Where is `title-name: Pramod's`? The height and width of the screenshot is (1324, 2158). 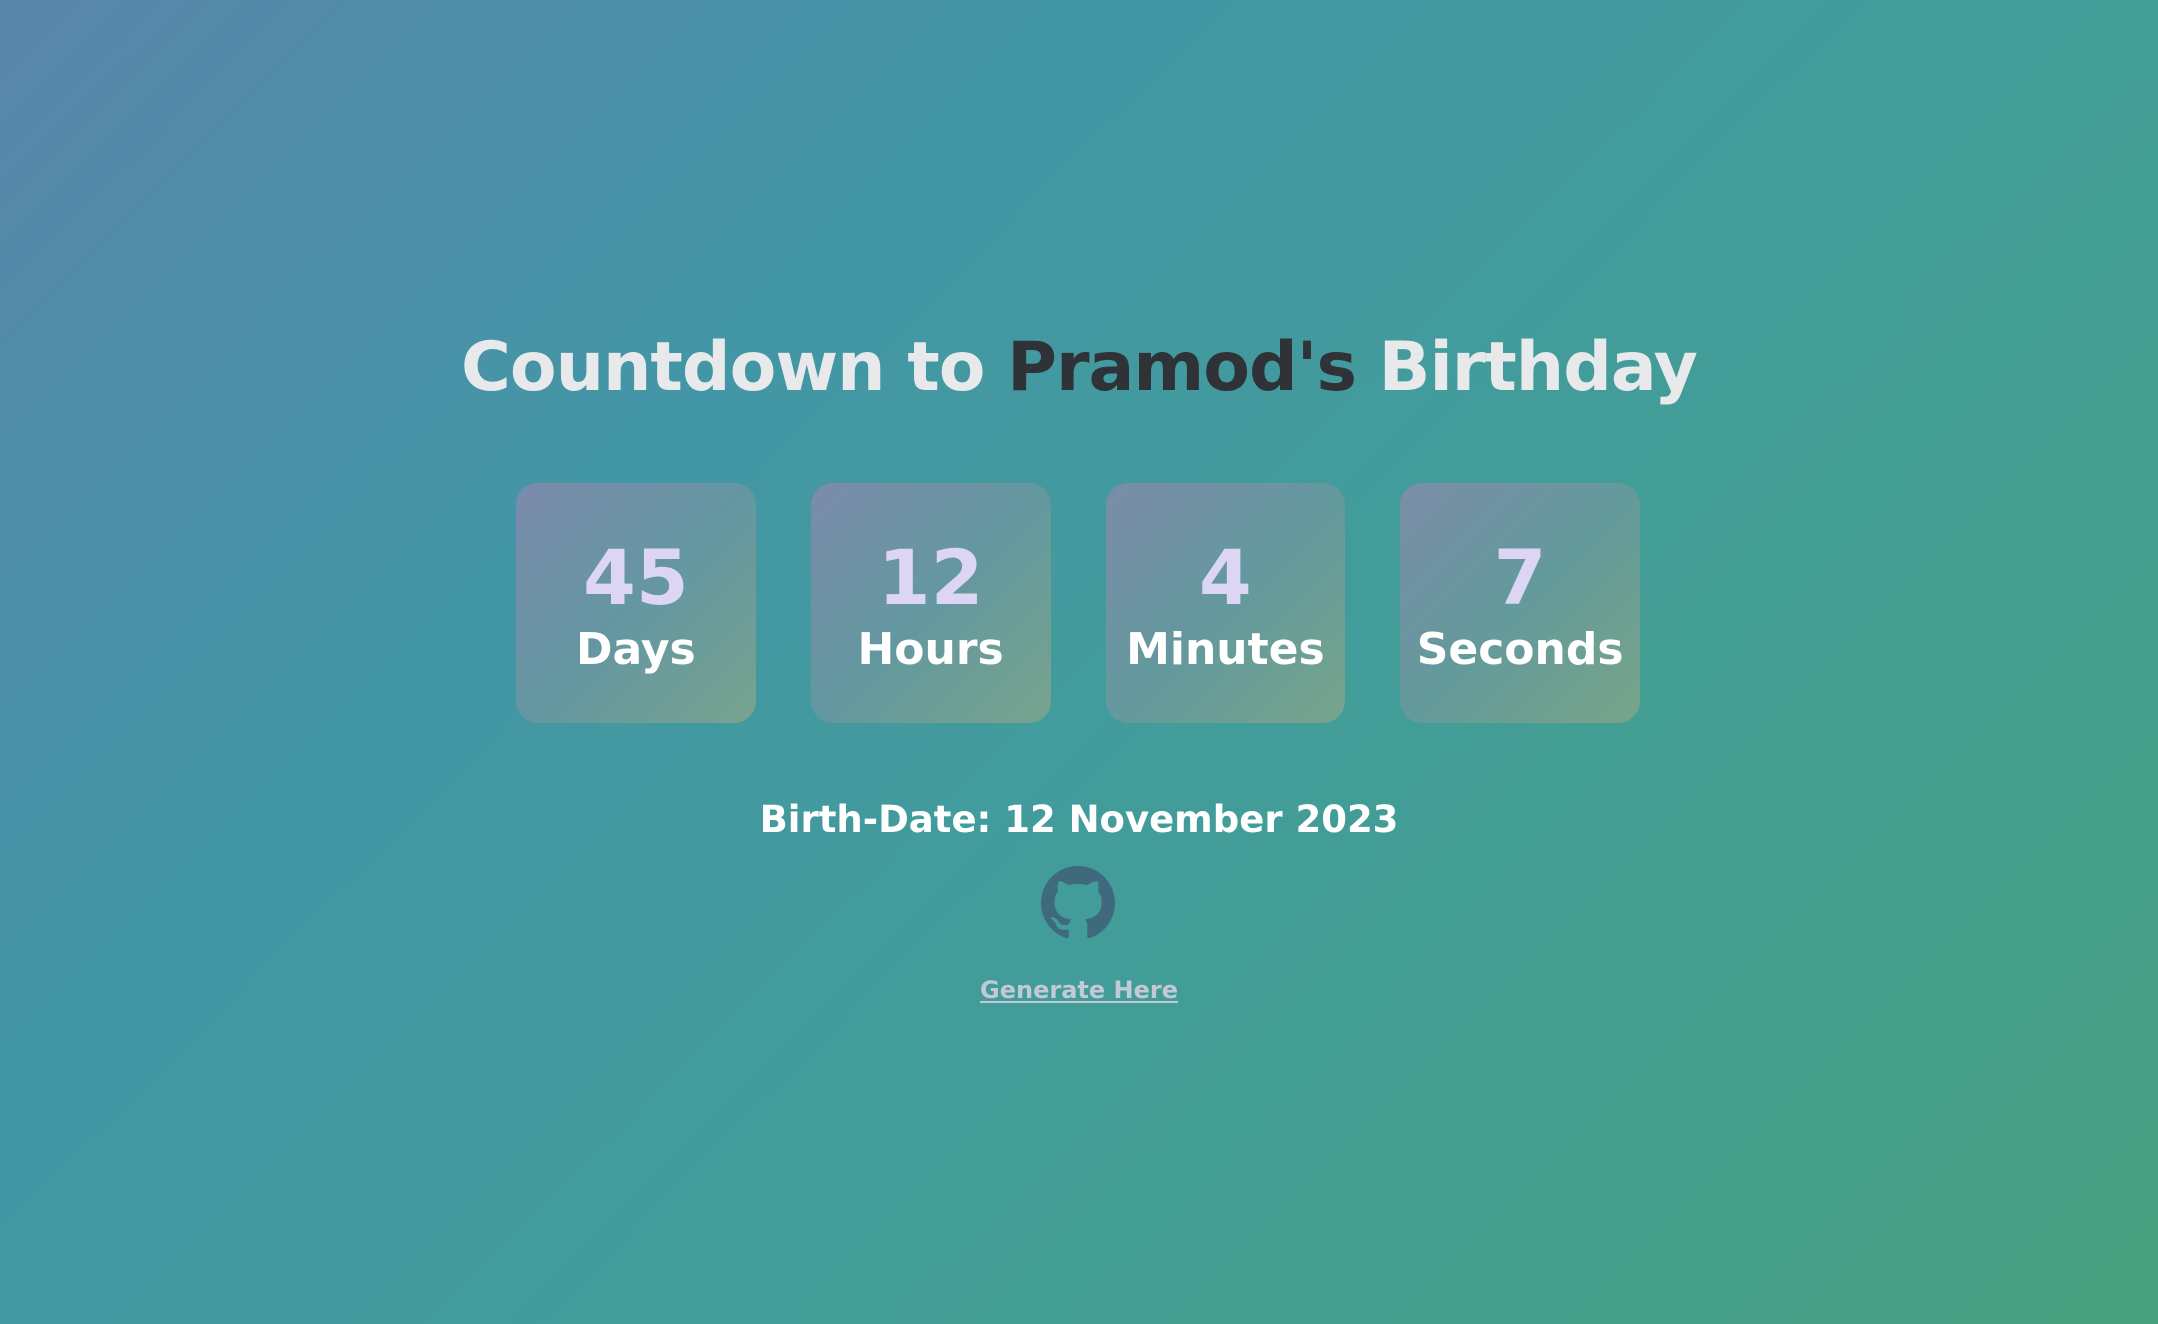
title-name: Pramod's is located at coordinates (1182, 367).